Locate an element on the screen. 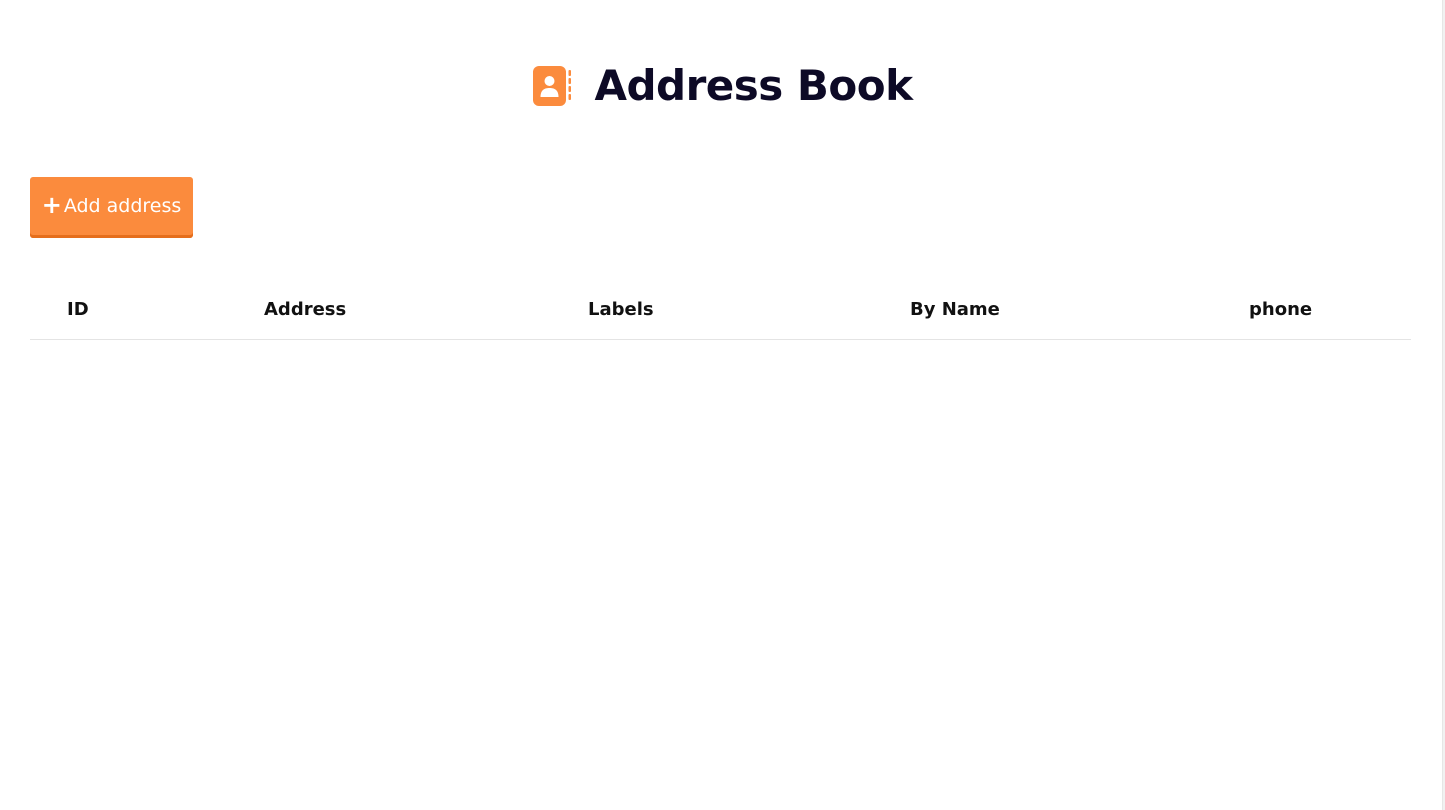  address-table: ID Address Labels By Name phone is located at coordinates (720, 310).